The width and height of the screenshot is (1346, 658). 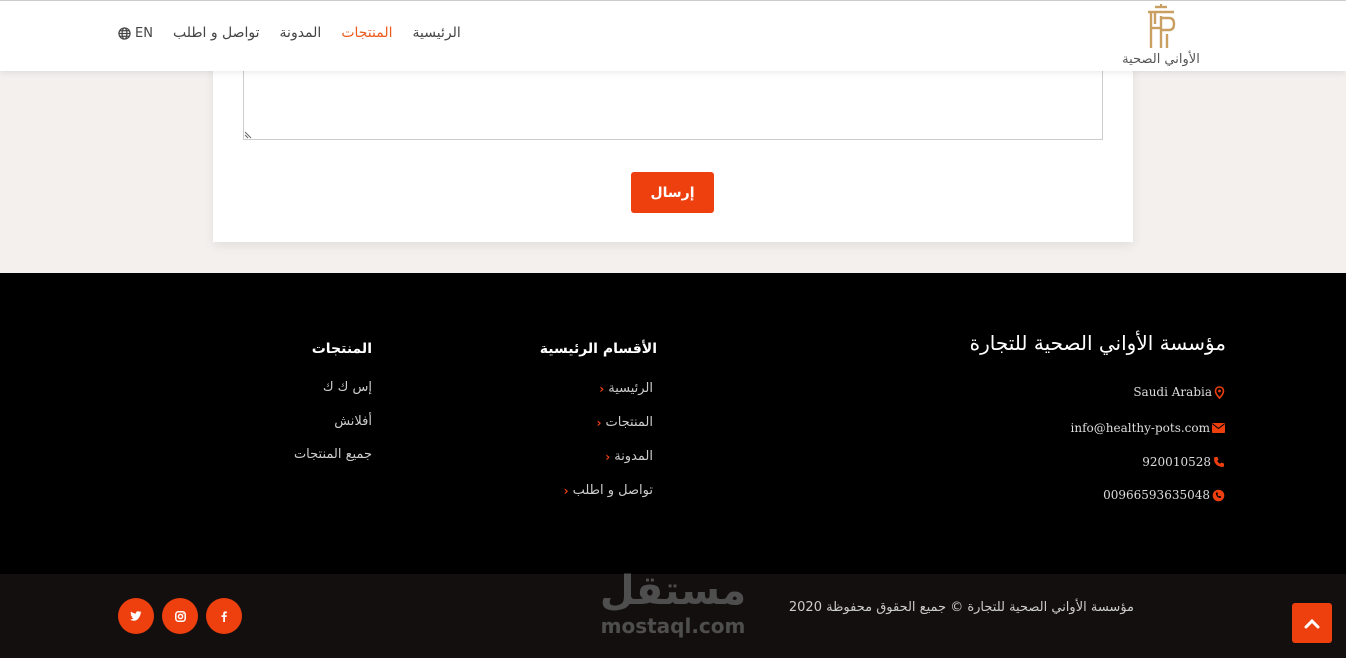 I want to click on scroll-to-top-button, so click(x=1312, y=623).